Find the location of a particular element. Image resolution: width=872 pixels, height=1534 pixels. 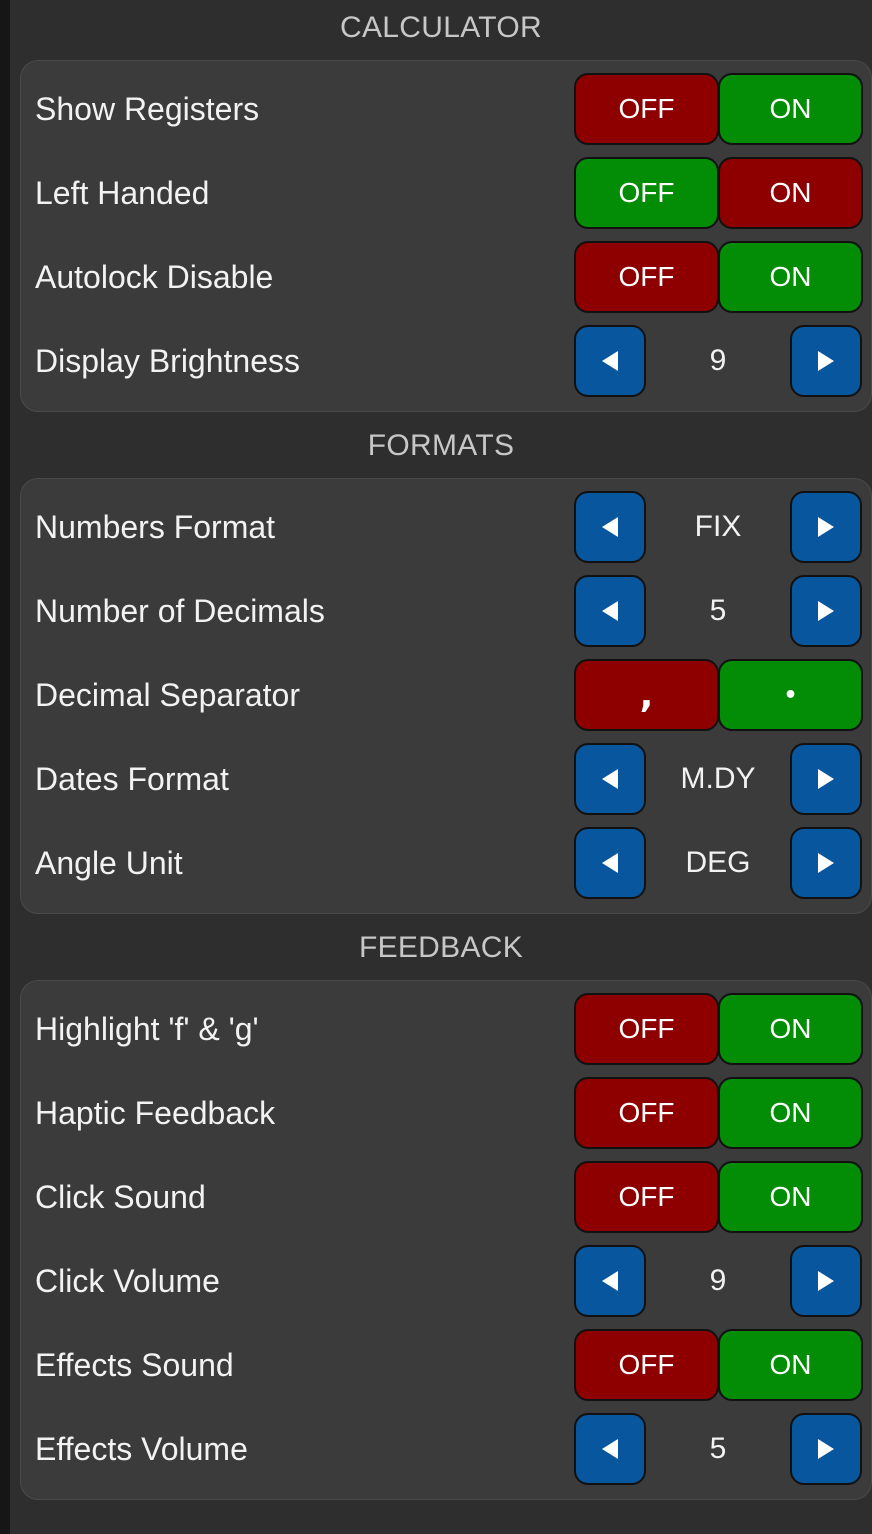

left-handed-label: Left Handed is located at coordinates (122, 193).